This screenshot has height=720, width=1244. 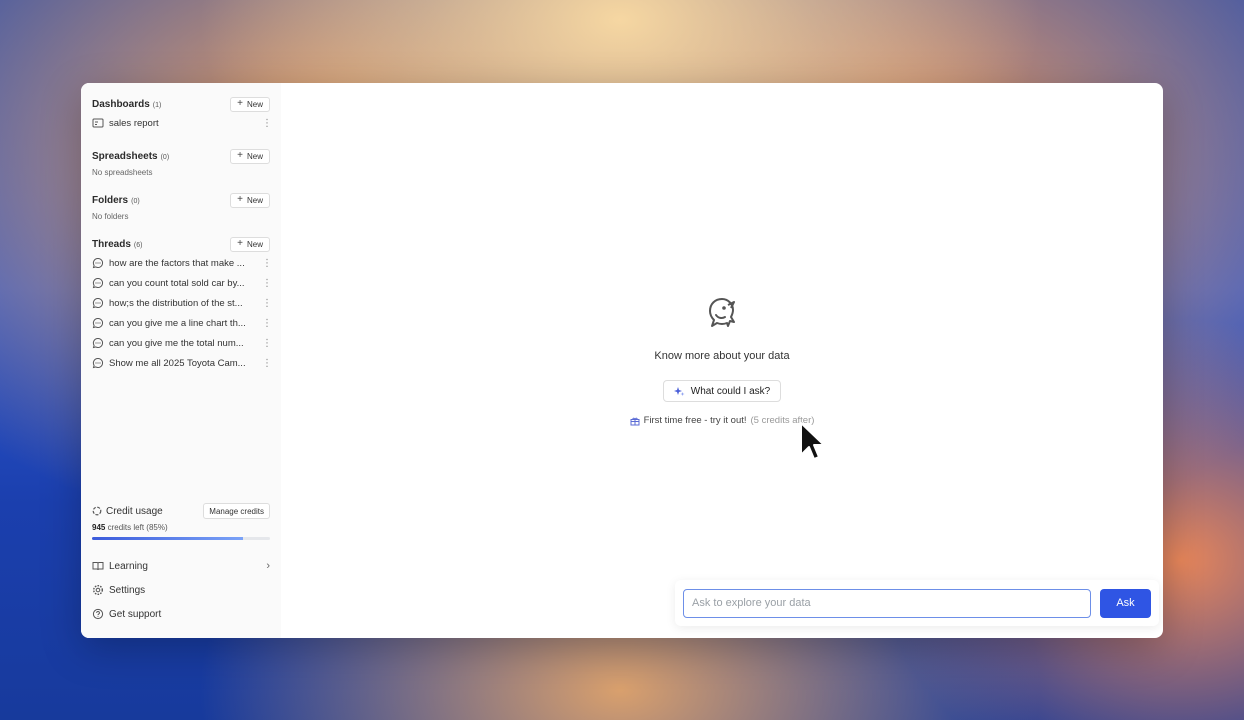 I want to click on new-thread-button: + New, so click(x=250, y=244).